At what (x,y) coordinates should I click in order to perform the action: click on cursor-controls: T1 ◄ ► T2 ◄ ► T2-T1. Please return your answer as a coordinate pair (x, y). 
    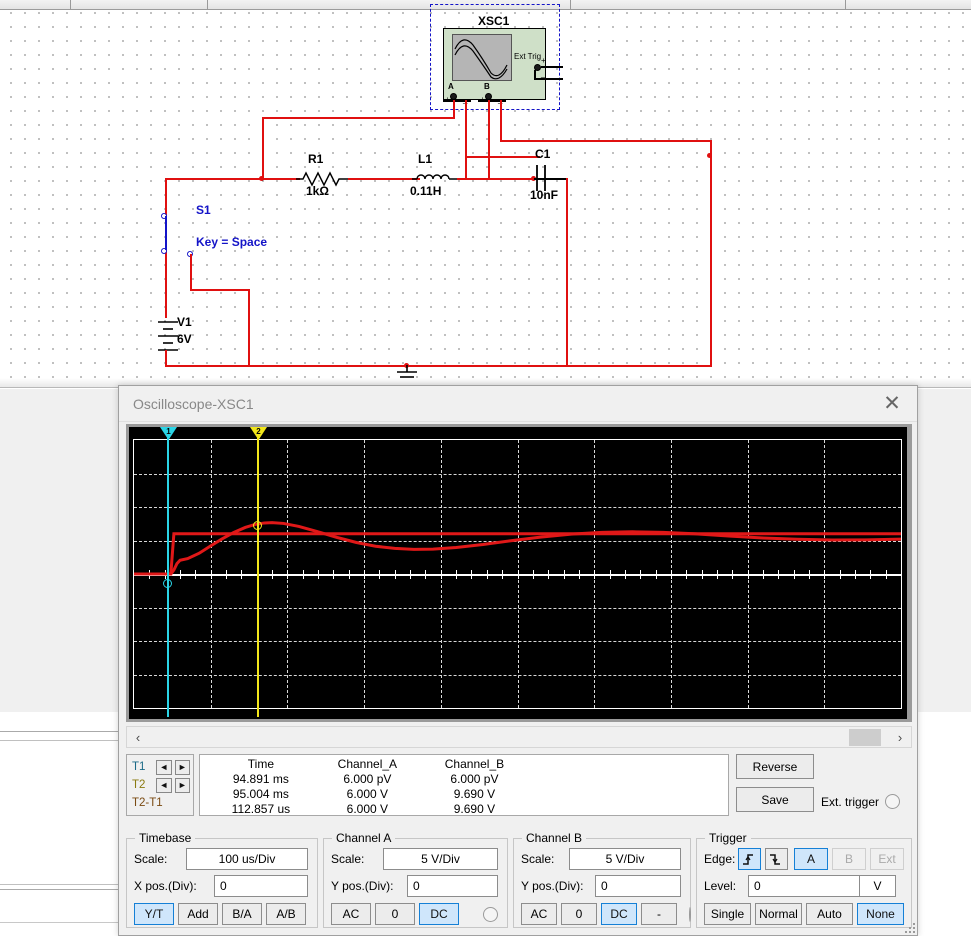
    Looking at the image, I should click on (160, 785).